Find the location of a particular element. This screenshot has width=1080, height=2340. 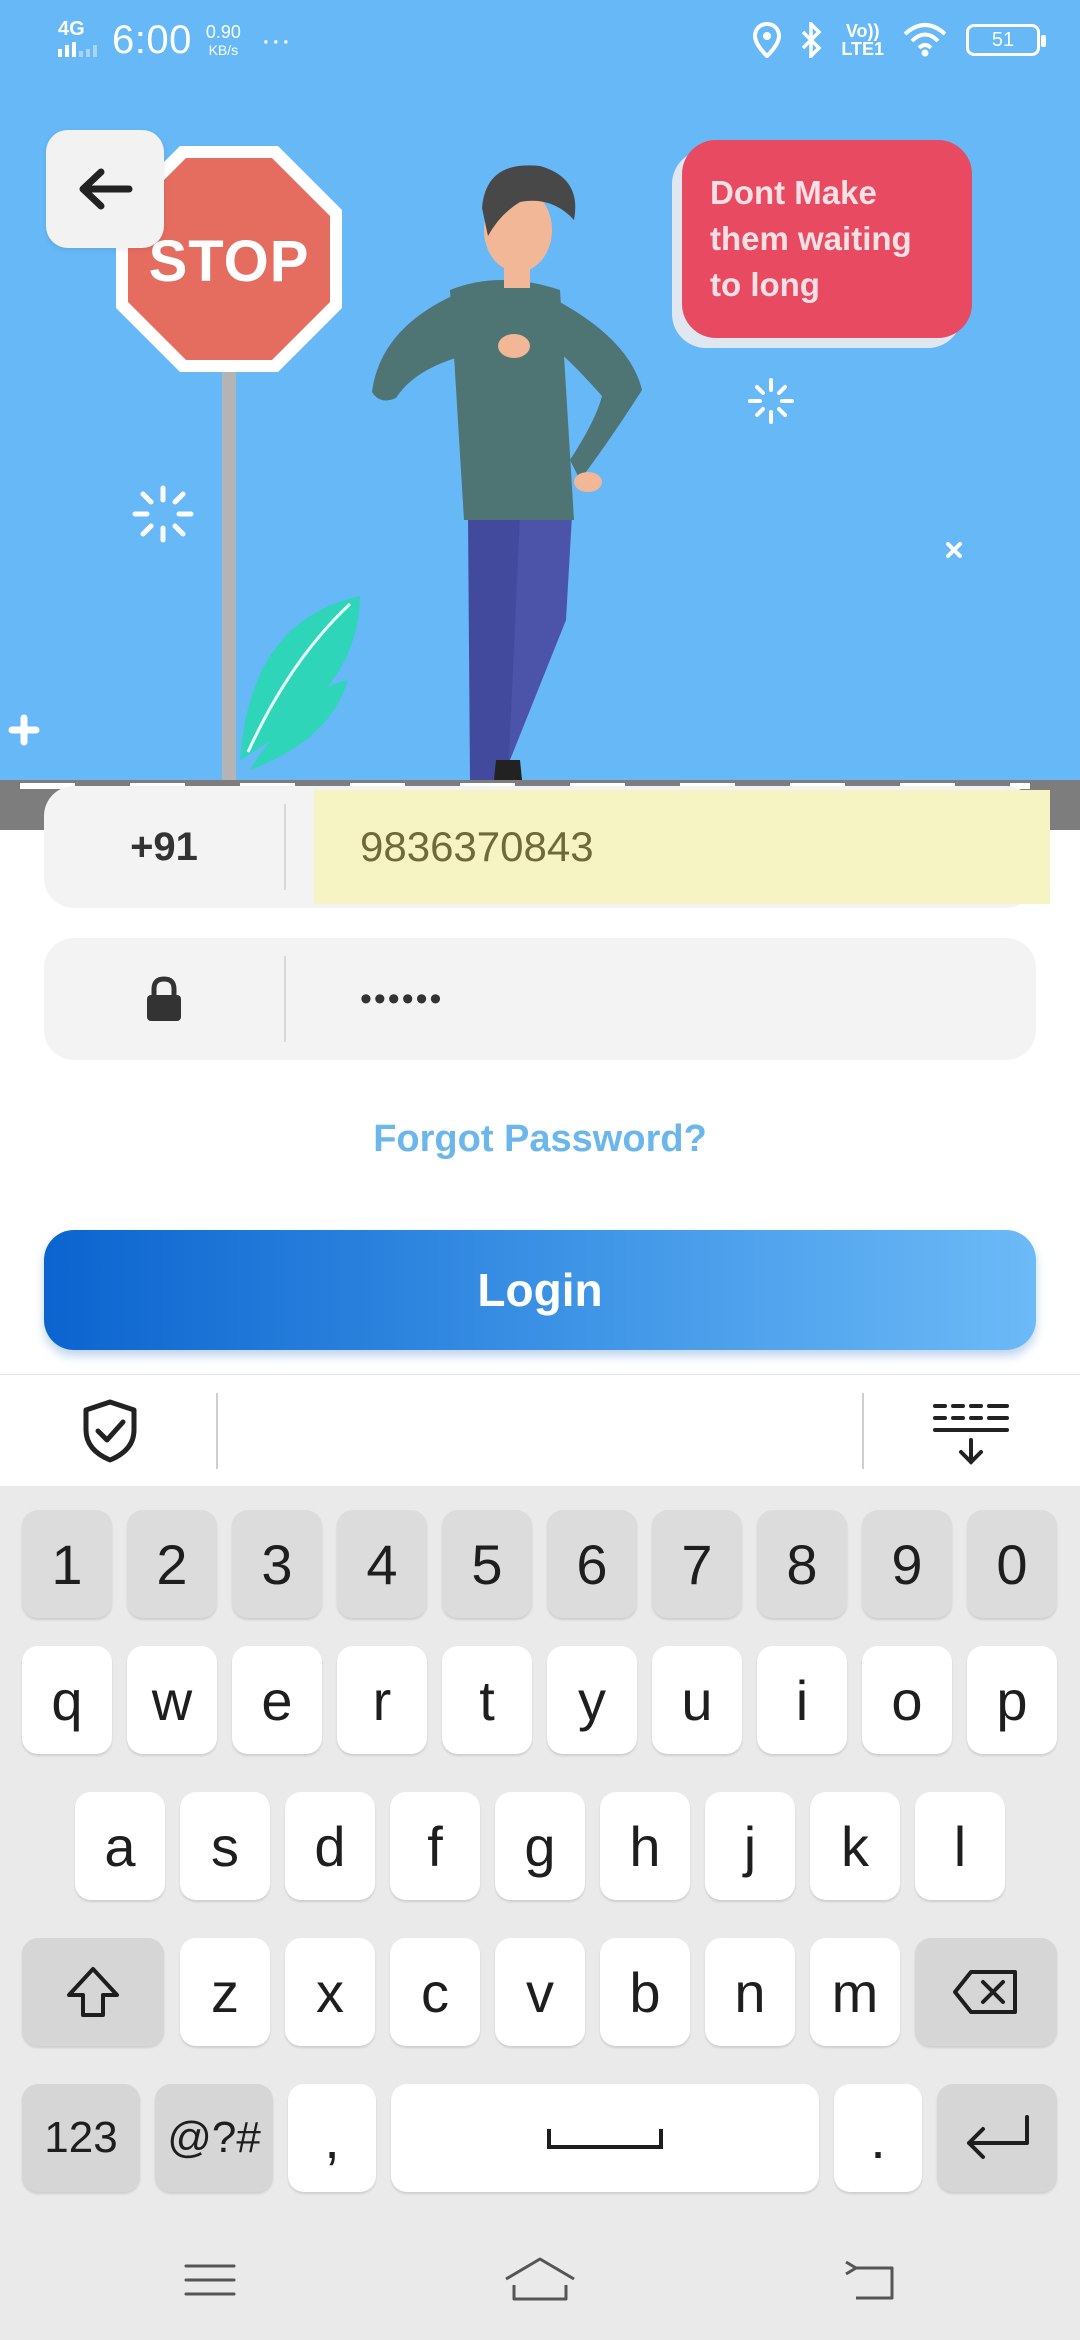

key-u: u is located at coordinates (697, 1700).